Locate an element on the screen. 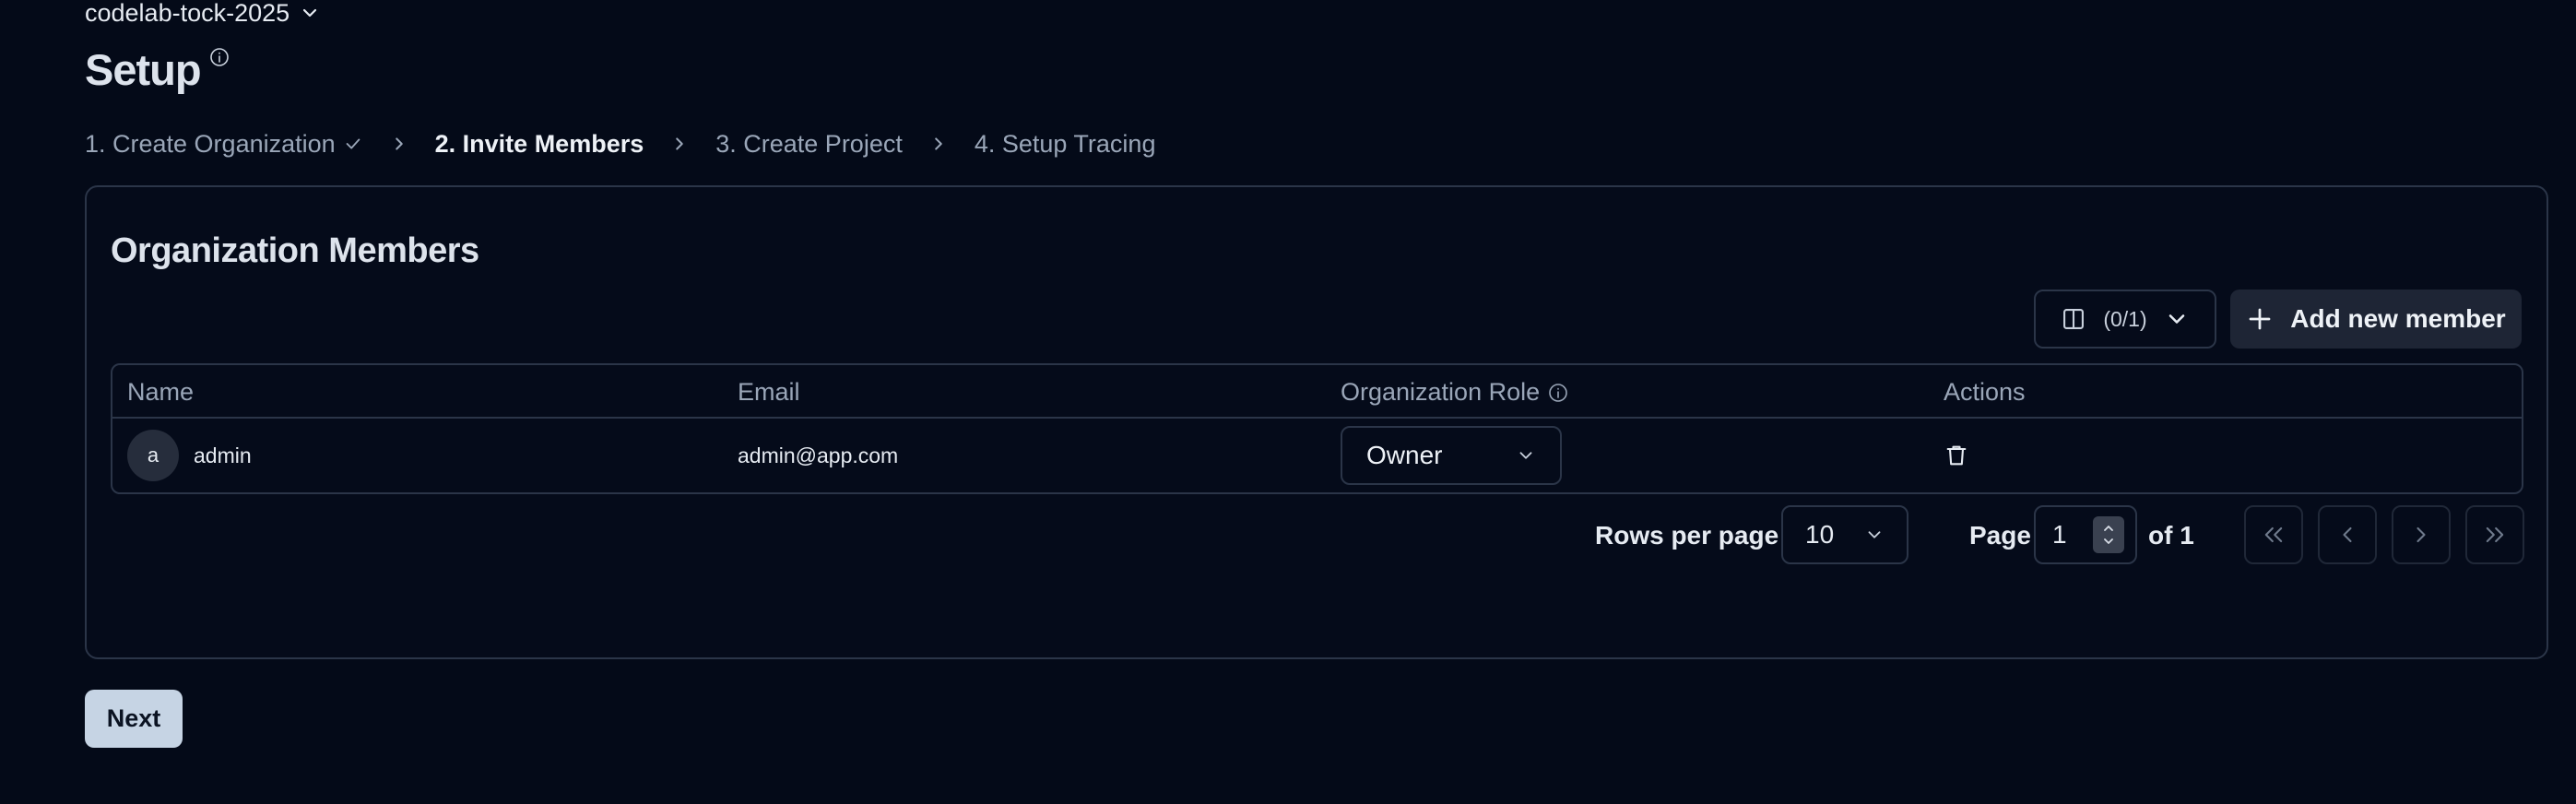 The image size is (2576, 804). last-page-button is located at coordinates (2494, 534).